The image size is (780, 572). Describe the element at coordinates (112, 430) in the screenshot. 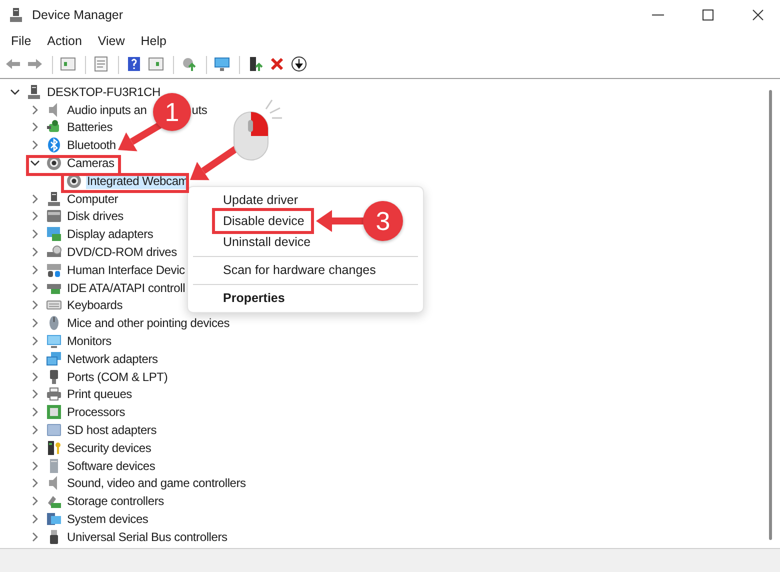

I see `tree-item: SD host adapters` at that location.